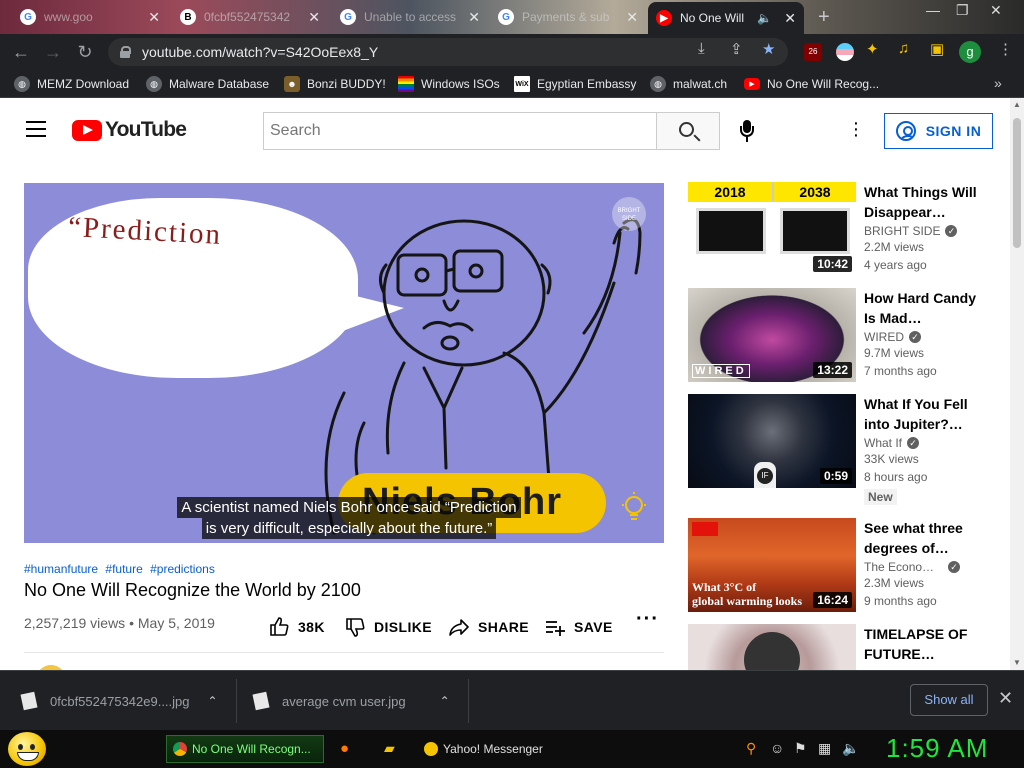  I want to click on share-button: SHARE, so click(488, 627).